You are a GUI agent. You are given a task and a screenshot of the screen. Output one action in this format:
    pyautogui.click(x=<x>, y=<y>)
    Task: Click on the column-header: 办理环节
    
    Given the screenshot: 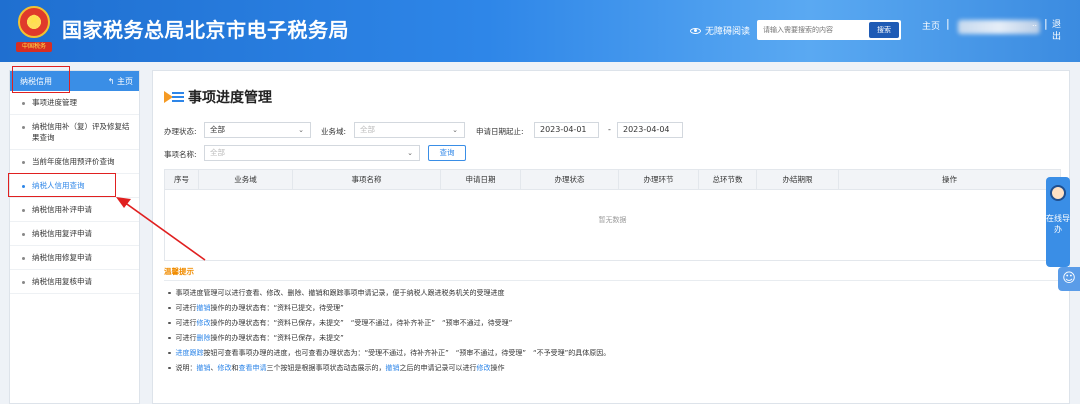 What is the action you would take?
    pyautogui.click(x=659, y=179)
    